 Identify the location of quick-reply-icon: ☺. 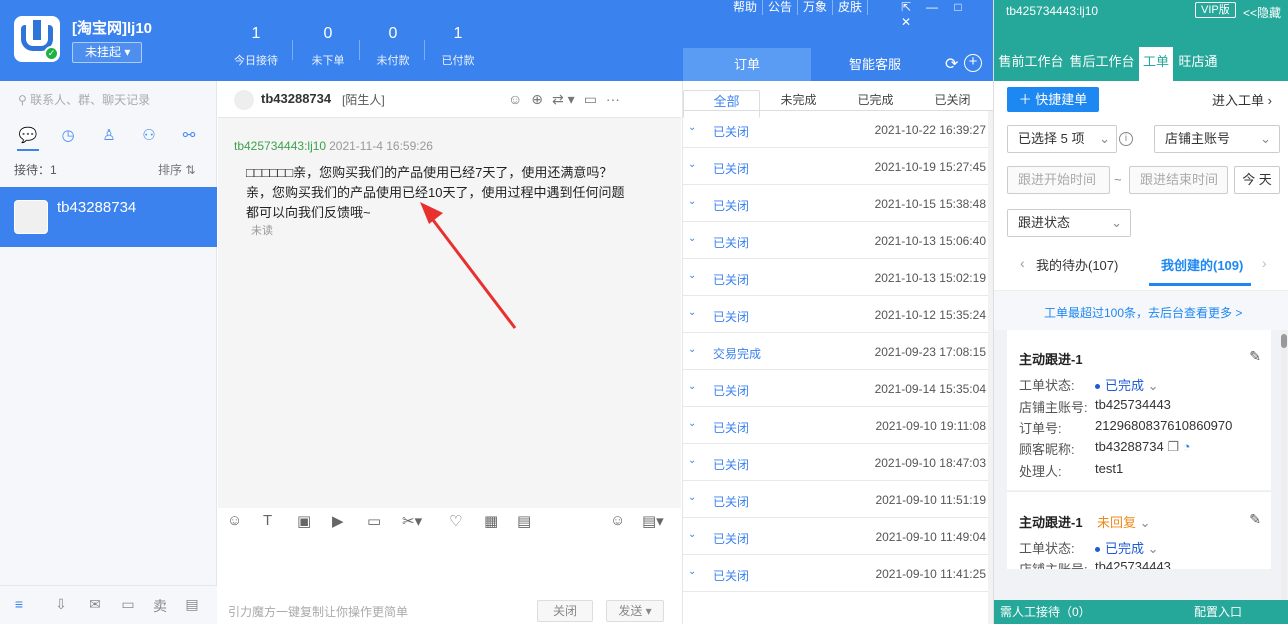
(617, 520).